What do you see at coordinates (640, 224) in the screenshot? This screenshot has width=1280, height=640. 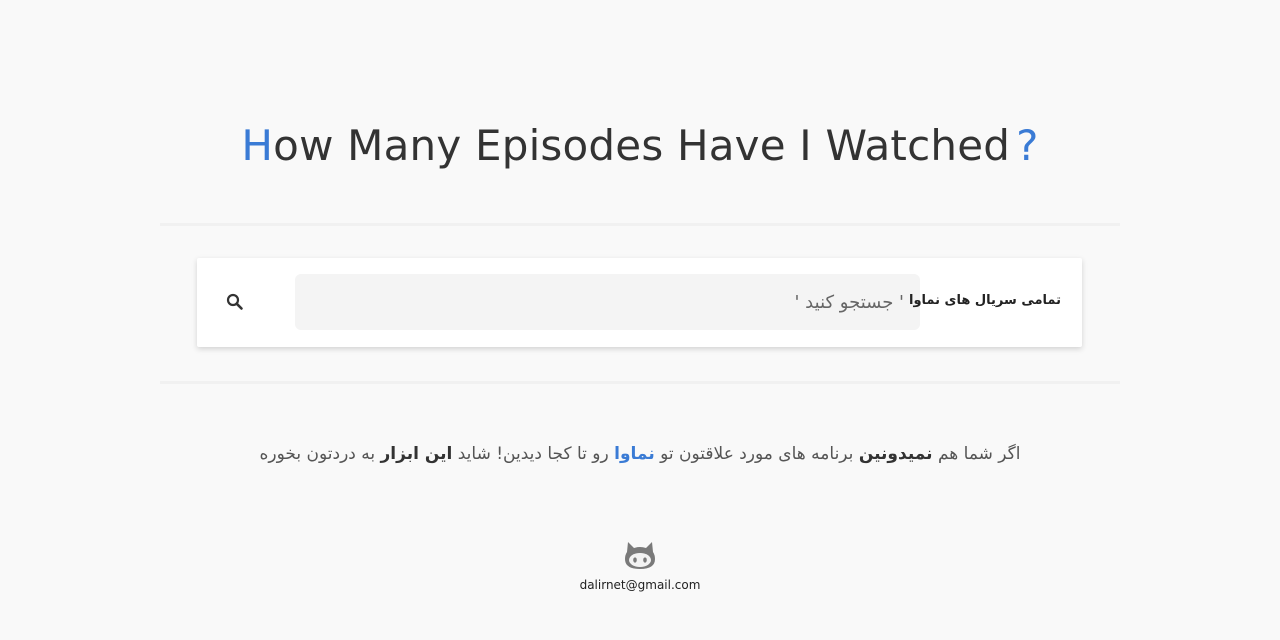 I see `top-divider` at bounding box center [640, 224].